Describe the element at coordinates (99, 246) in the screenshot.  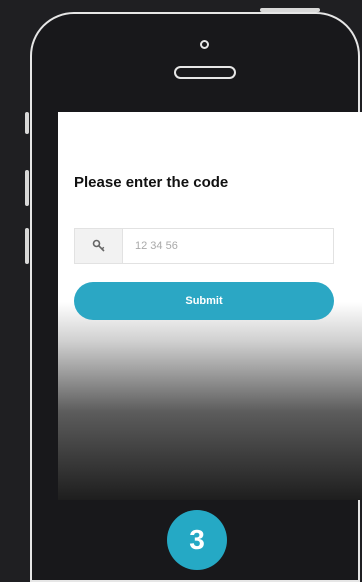
I see `key-icon` at that location.